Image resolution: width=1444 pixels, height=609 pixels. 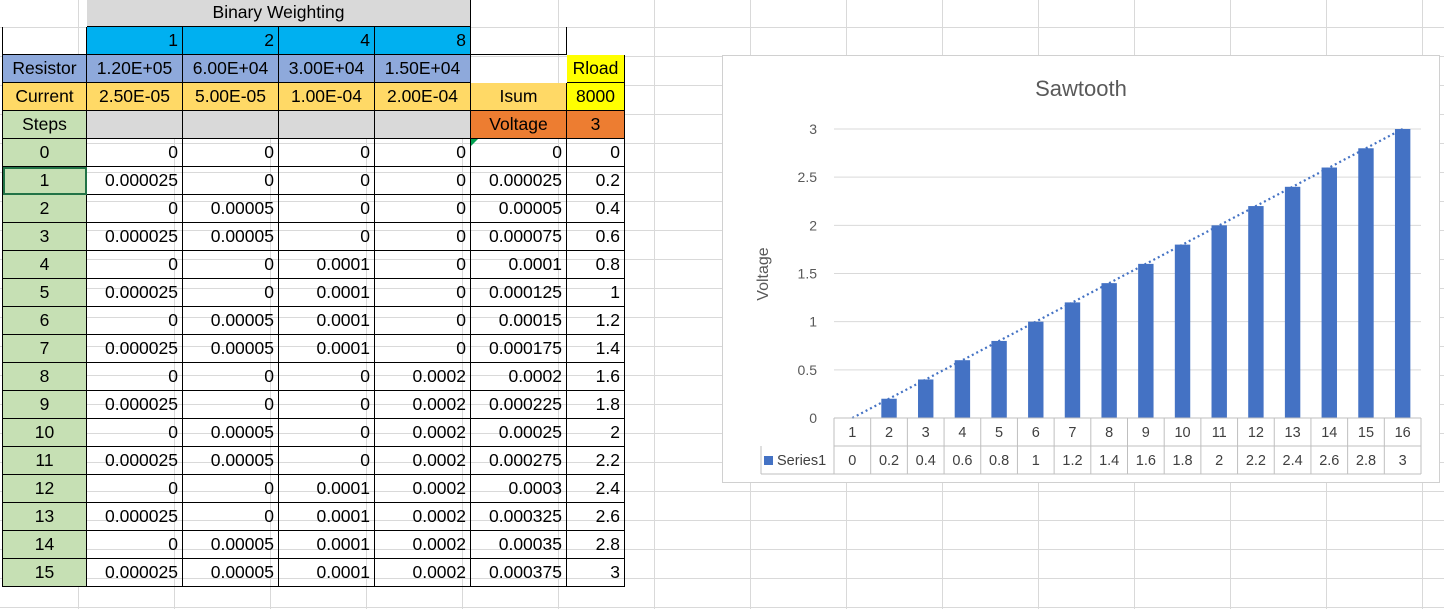 What do you see at coordinates (518, 404) in the screenshot?
I see `data-cell: 0.000225` at bounding box center [518, 404].